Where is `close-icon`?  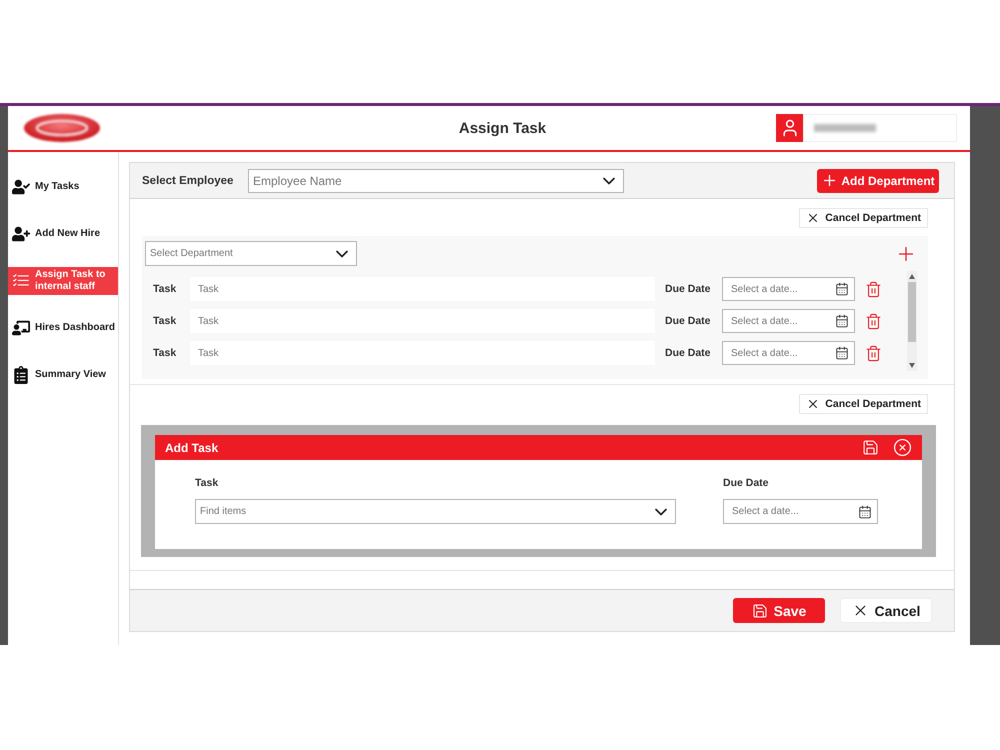
close-icon is located at coordinates (902, 447).